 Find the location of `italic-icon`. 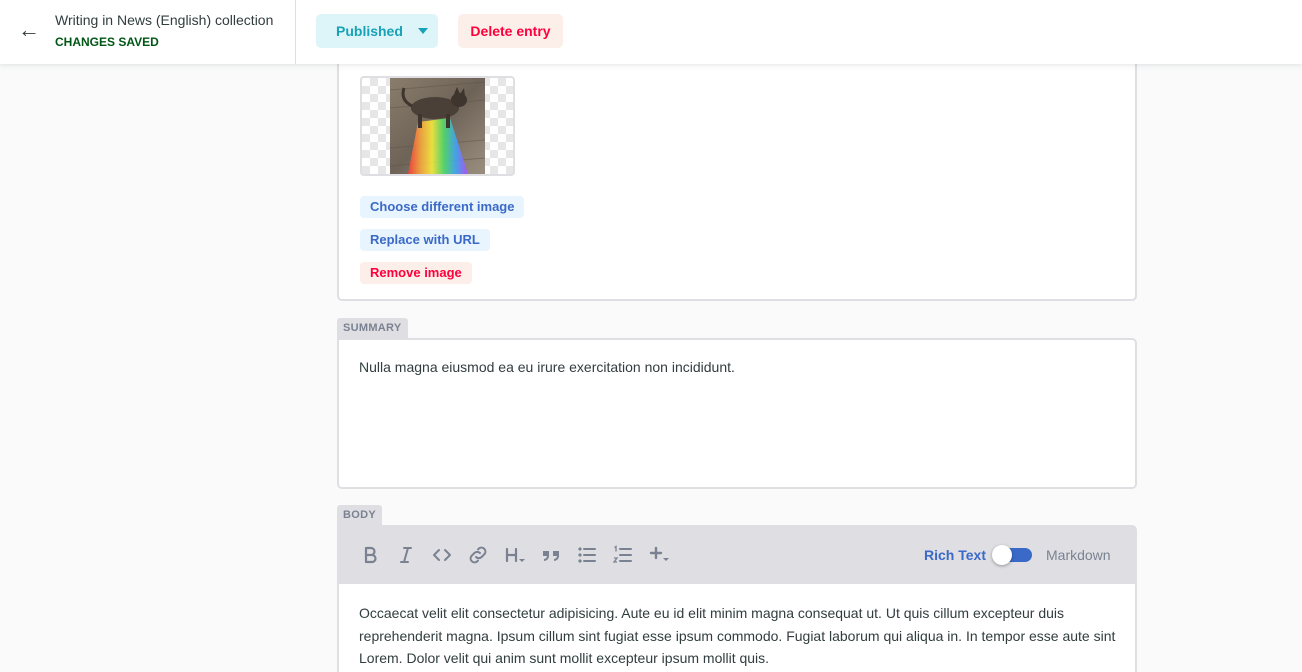

italic-icon is located at coordinates (406, 555).